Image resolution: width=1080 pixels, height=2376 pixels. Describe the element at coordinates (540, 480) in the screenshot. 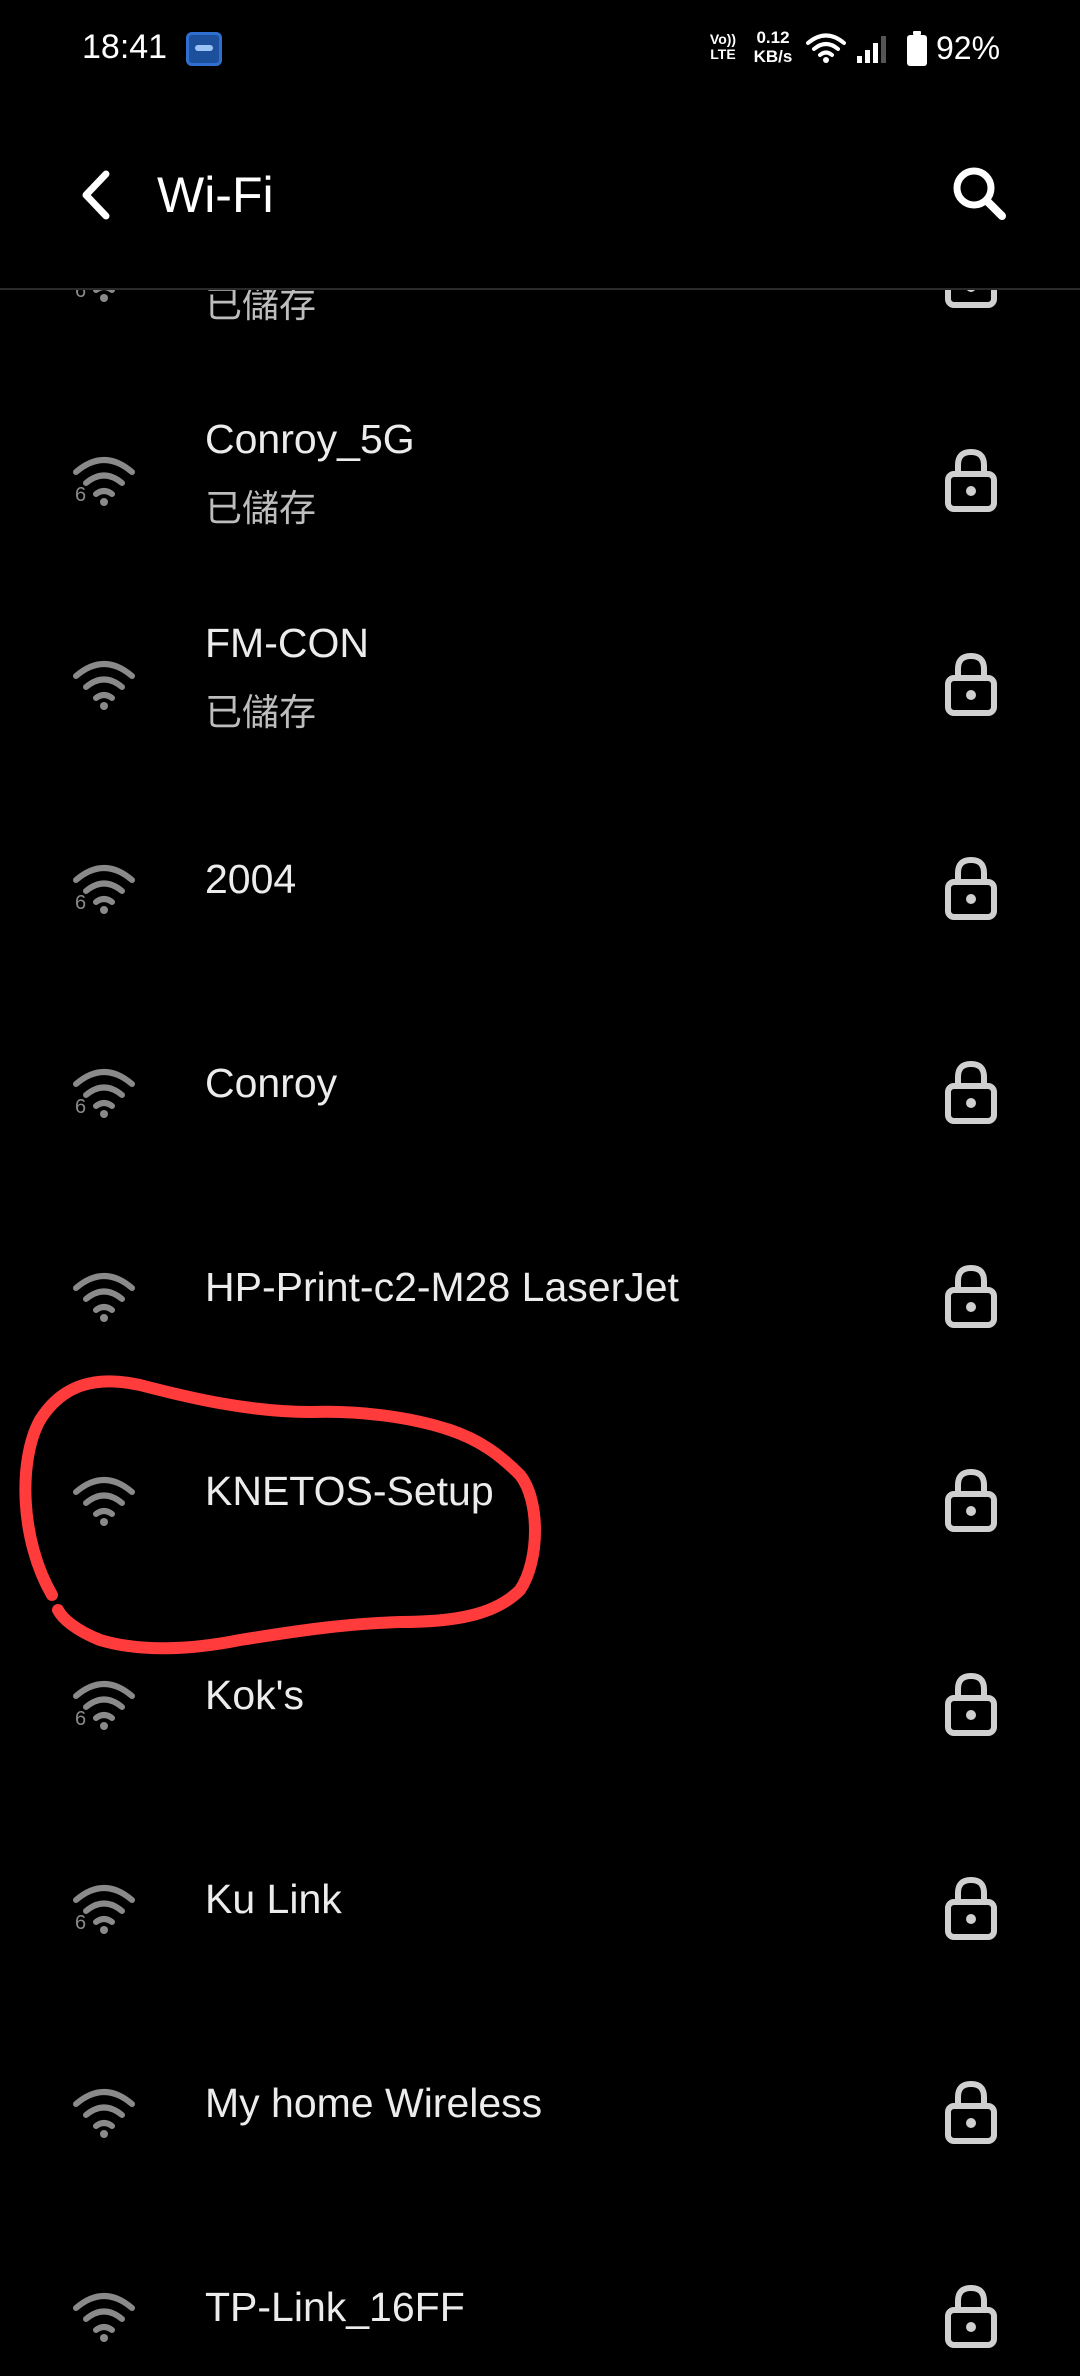

I see `network-row: 6 Conroy_5G 已儲存` at that location.